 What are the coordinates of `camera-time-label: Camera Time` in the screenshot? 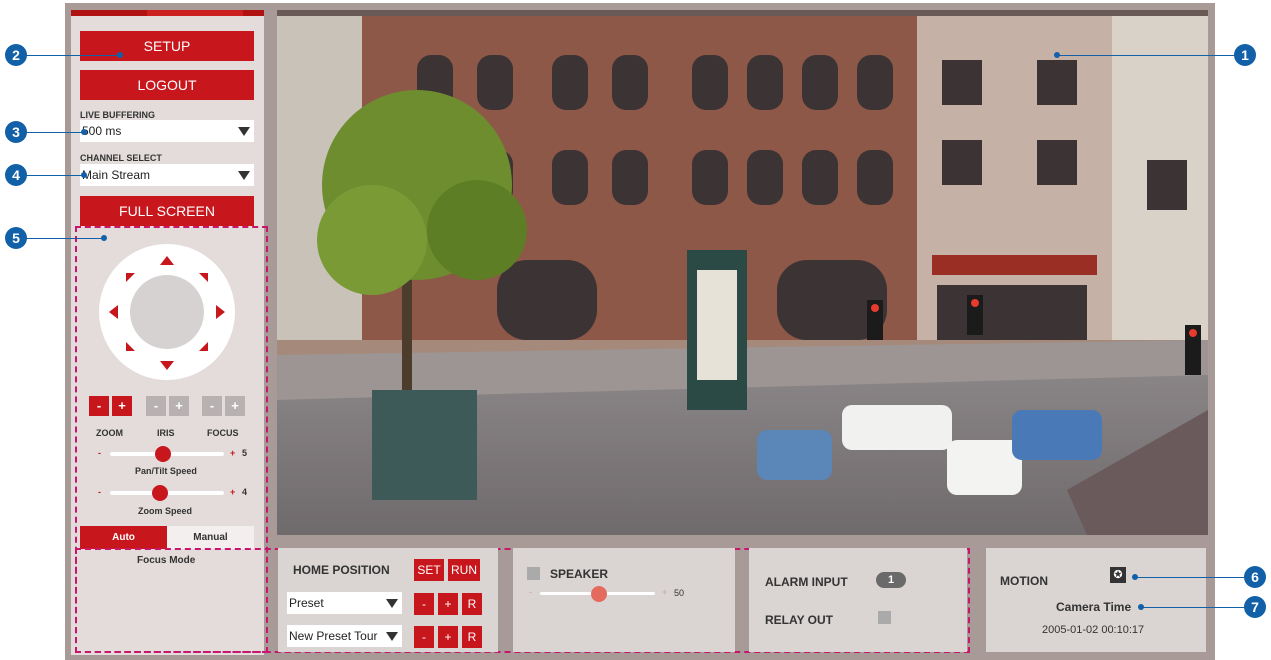 It's located at (1094, 607).